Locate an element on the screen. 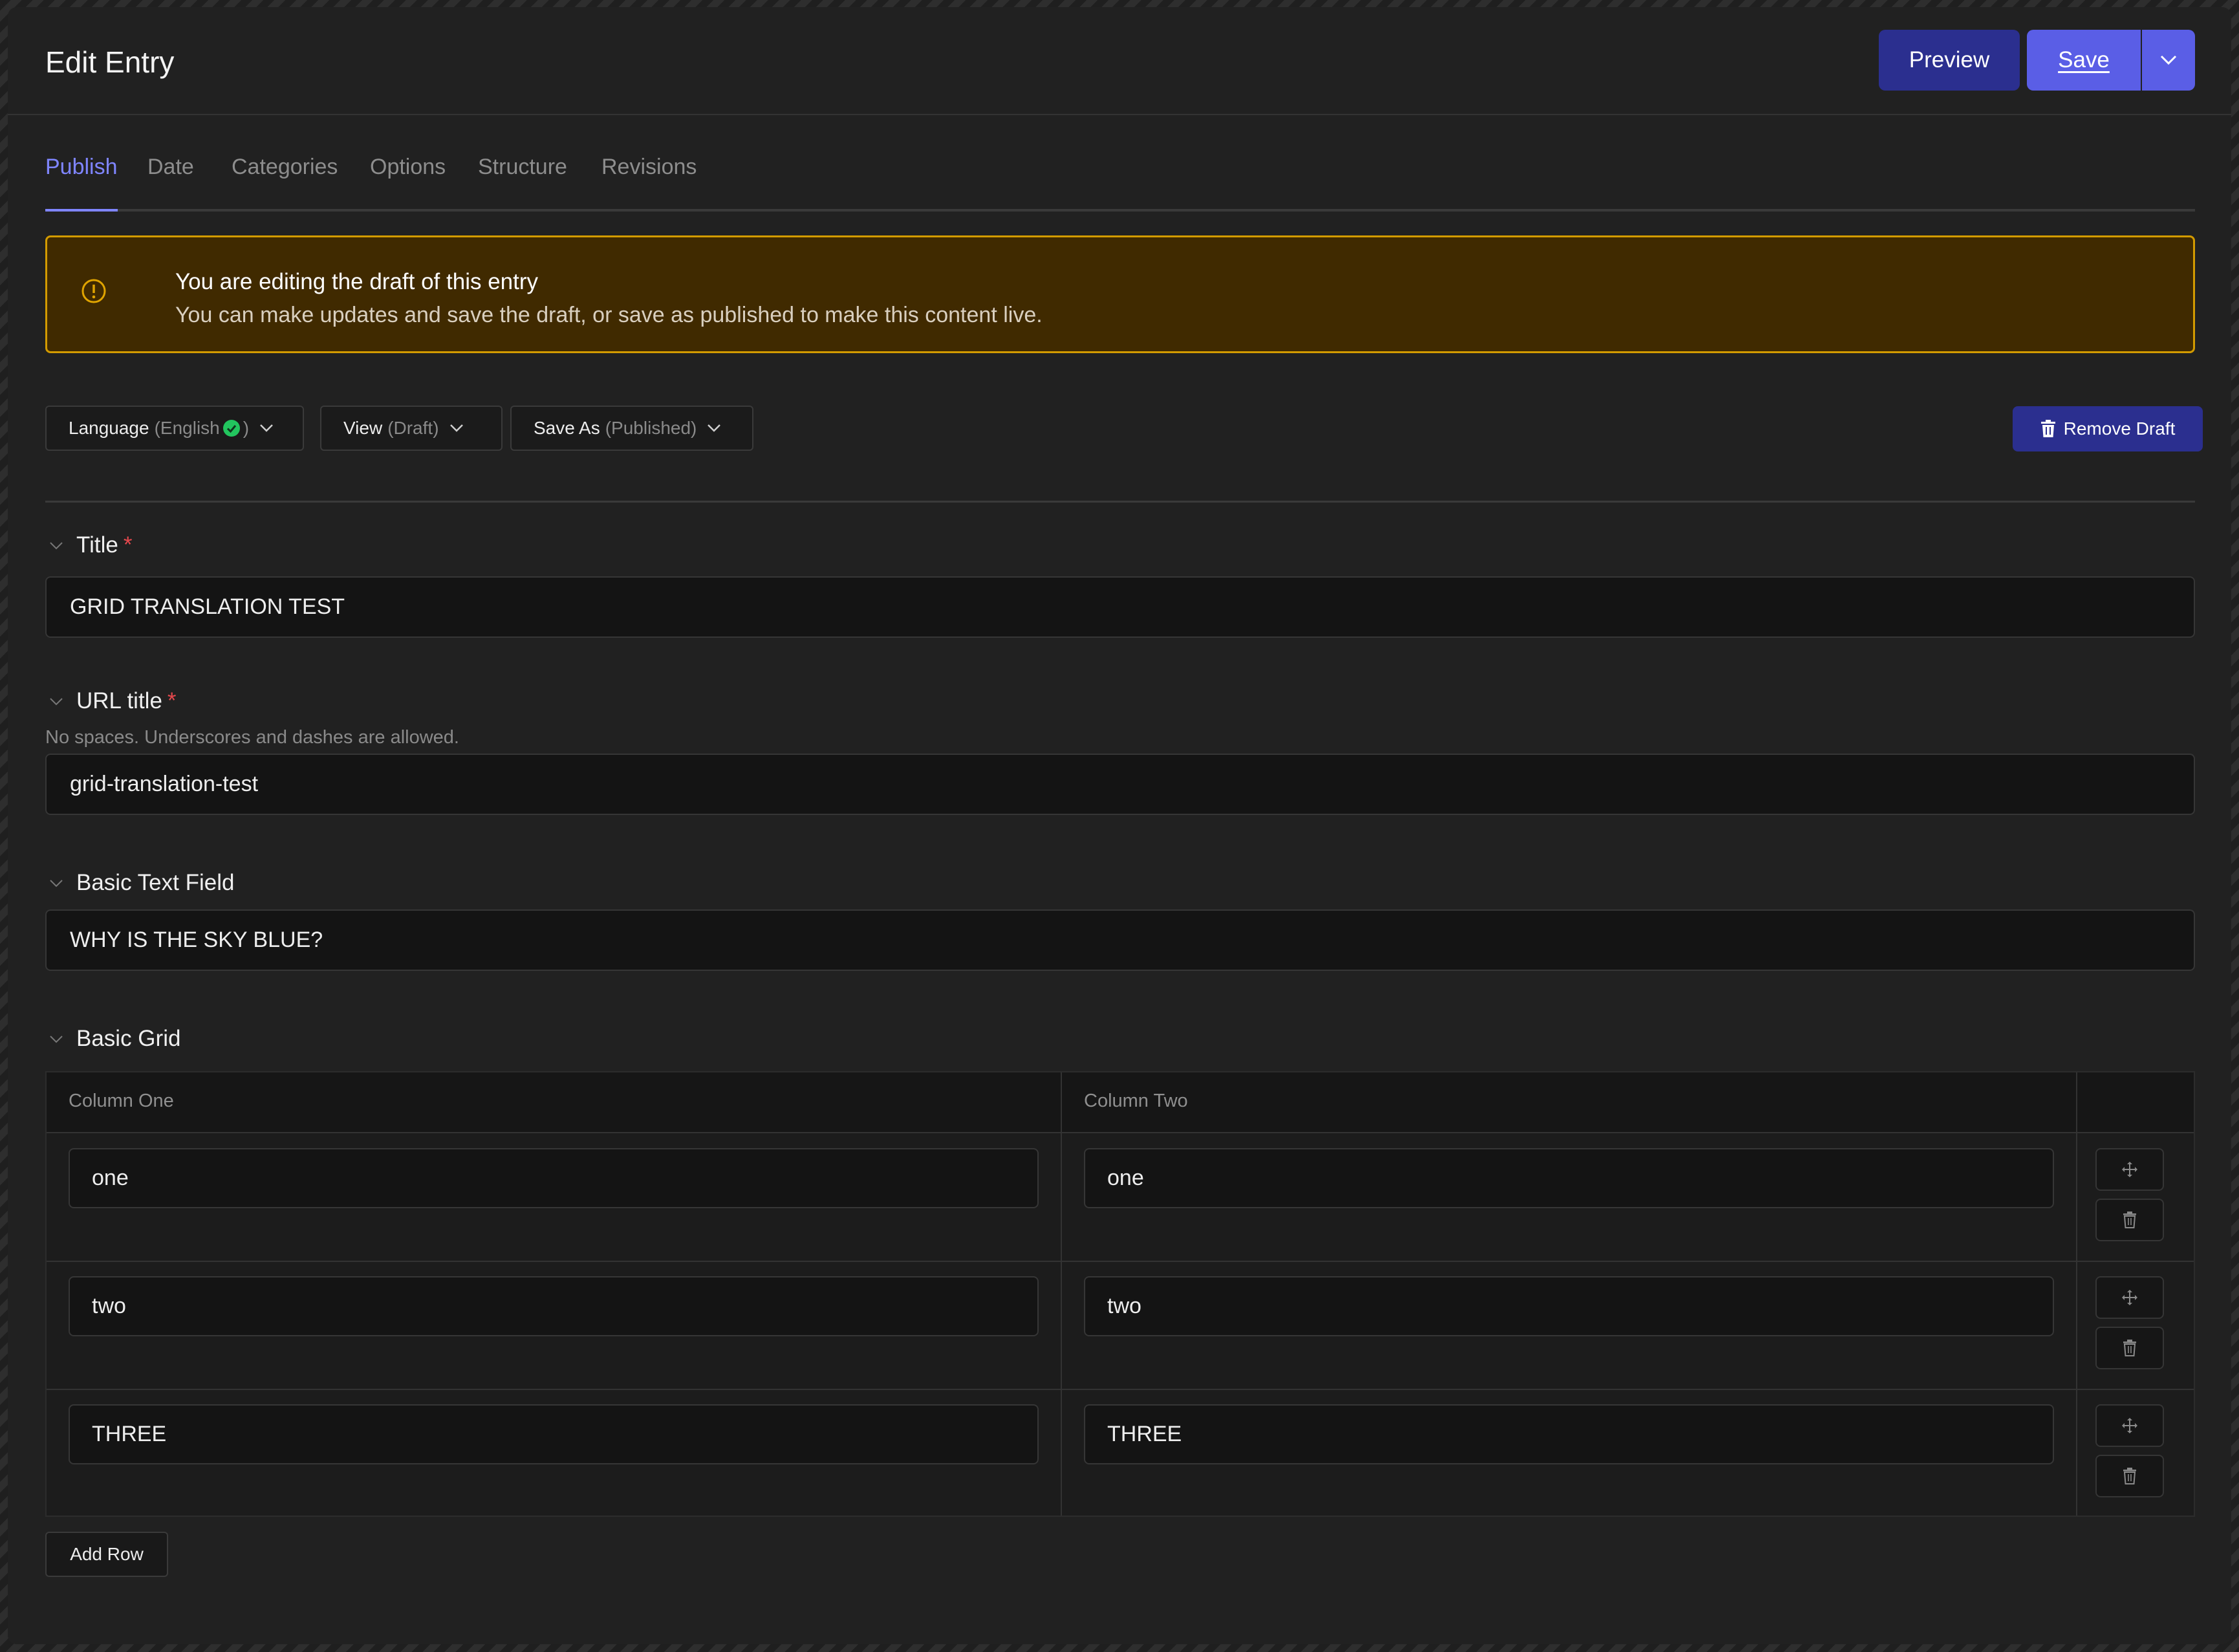 The height and width of the screenshot is (1652, 2239). column-one-header: Column One is located at coordinates (121, 1101).